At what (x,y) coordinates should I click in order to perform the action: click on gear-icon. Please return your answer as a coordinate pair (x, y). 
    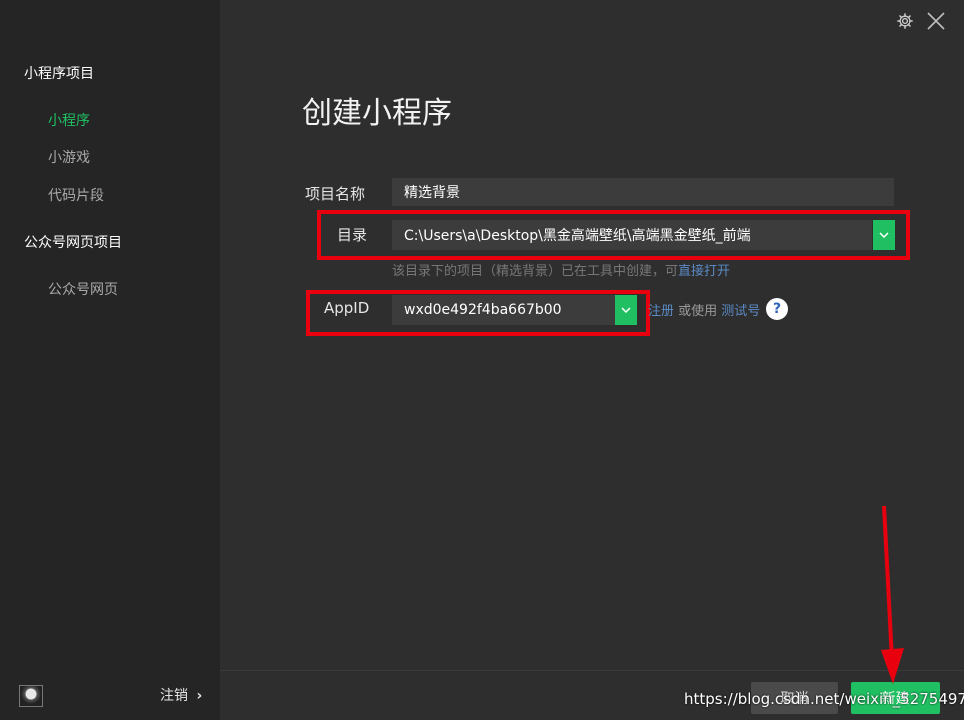
    Looking at the image, I should click on (905, 21).